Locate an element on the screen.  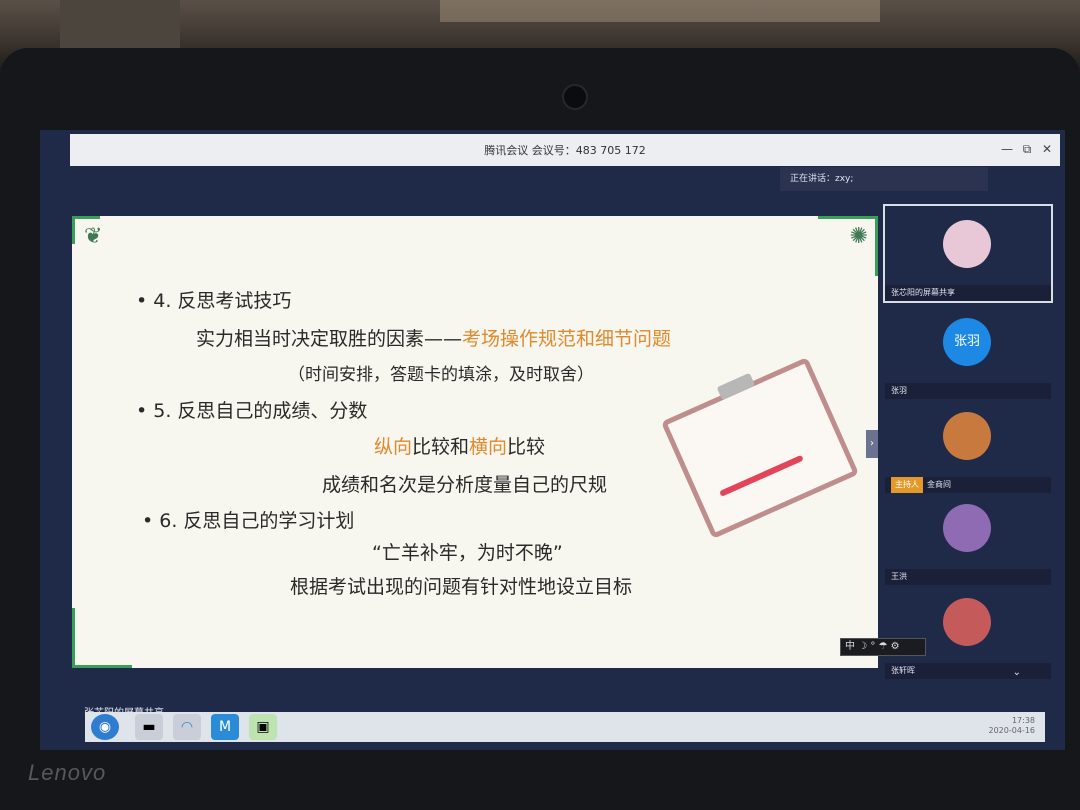
compare-end: 比较 is located at coordinates (526, 447).